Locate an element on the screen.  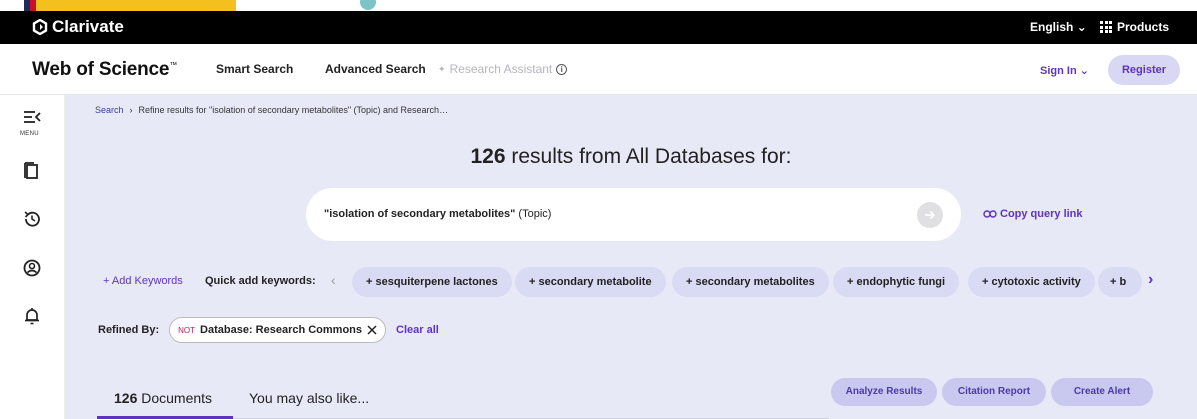
copy-query-link: Copy query link is located at coordinates (1033, 214).